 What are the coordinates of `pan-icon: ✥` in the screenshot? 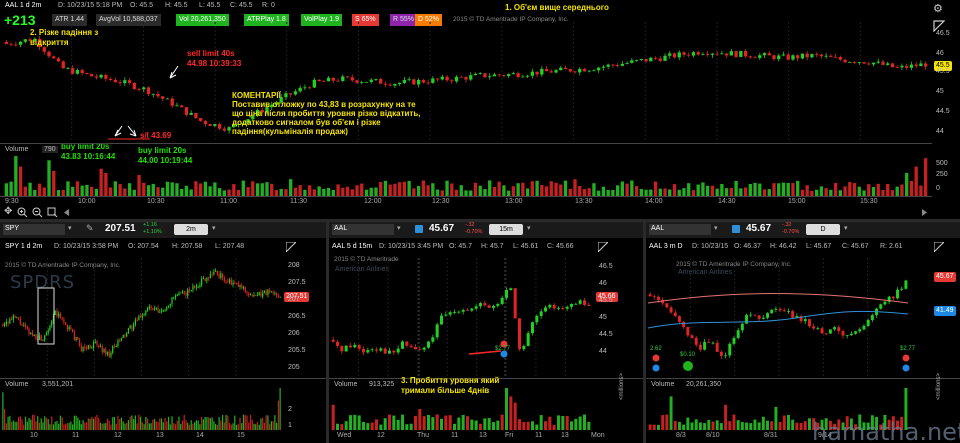 It's located at (8, 211).